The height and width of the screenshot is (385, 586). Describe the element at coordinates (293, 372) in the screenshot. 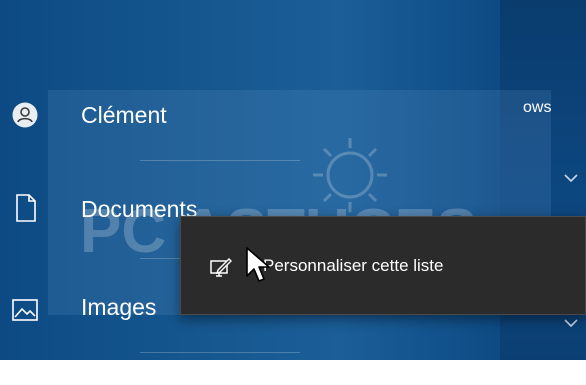

I see `bottom-edge` at that location.